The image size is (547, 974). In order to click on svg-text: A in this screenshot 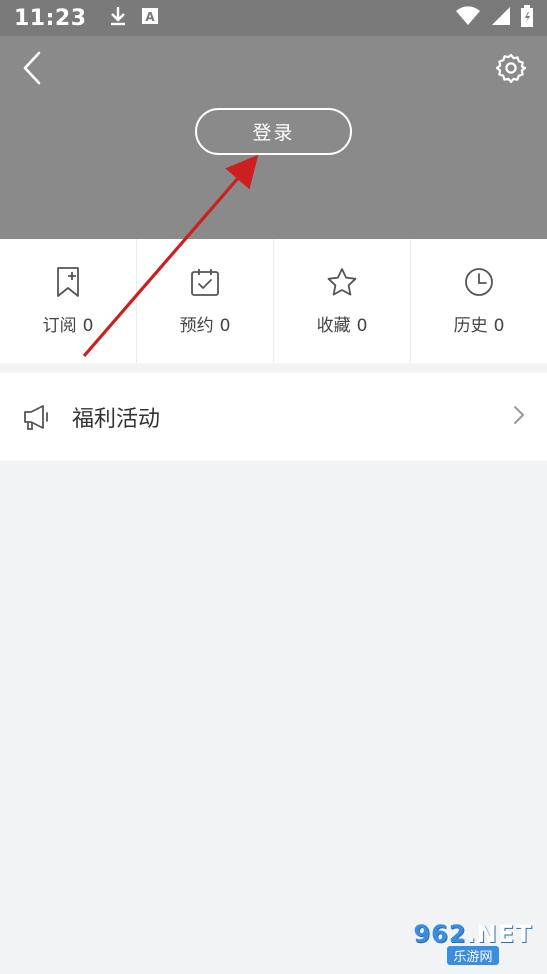, I will do `click(150, 17)`.